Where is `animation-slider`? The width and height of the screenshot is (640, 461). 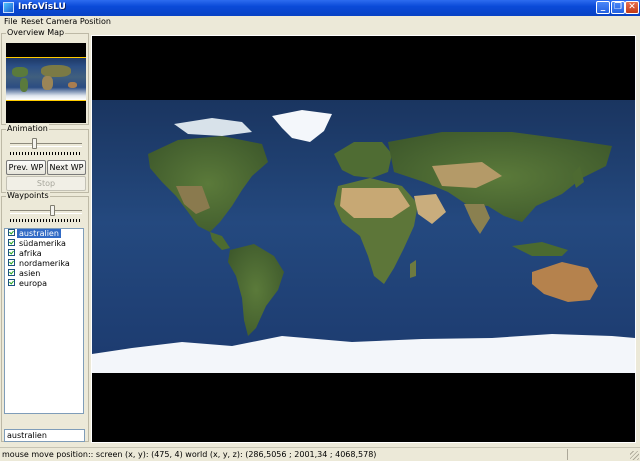
animation-slider is located at coordinates (46, 146).